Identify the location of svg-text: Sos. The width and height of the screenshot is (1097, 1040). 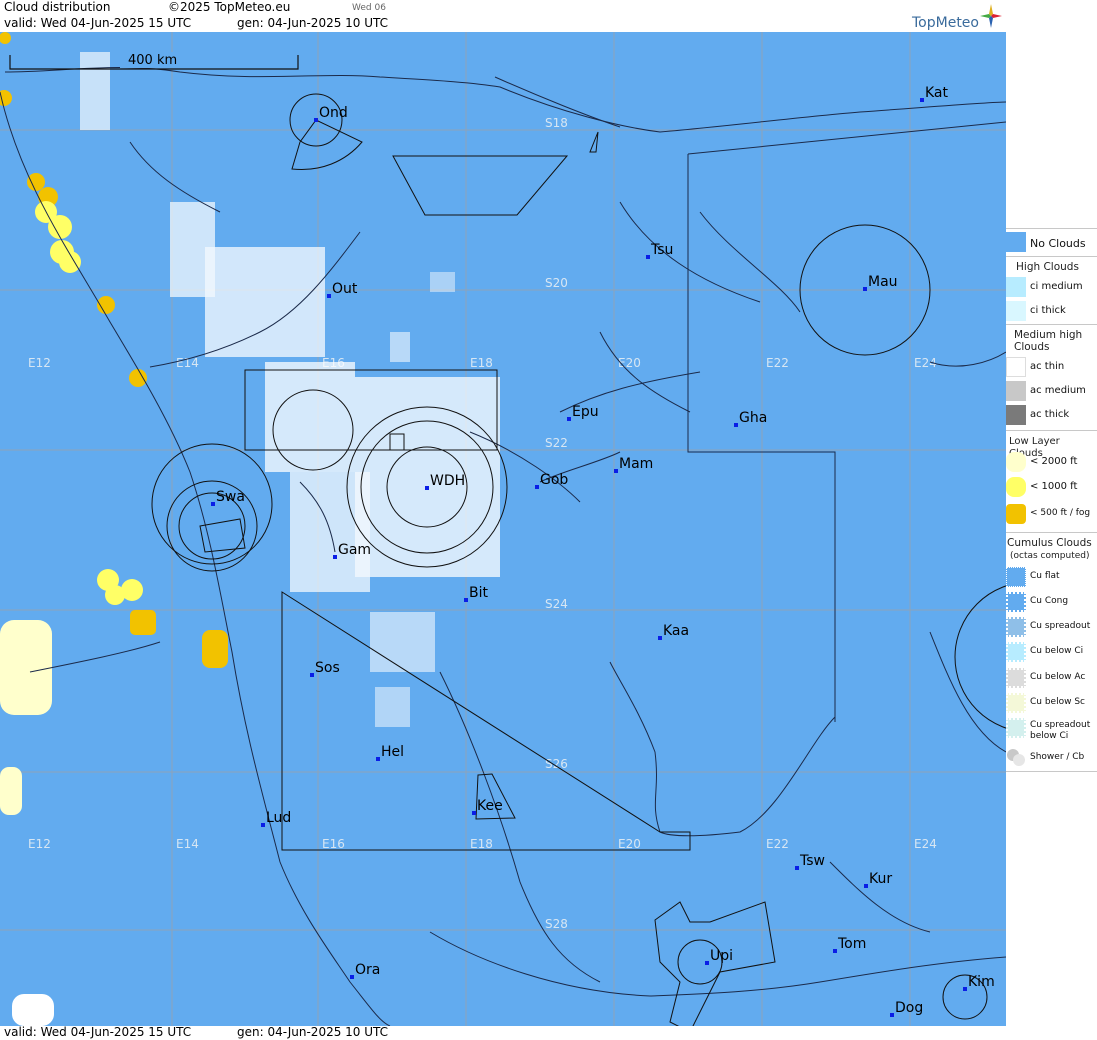
(327, 668).